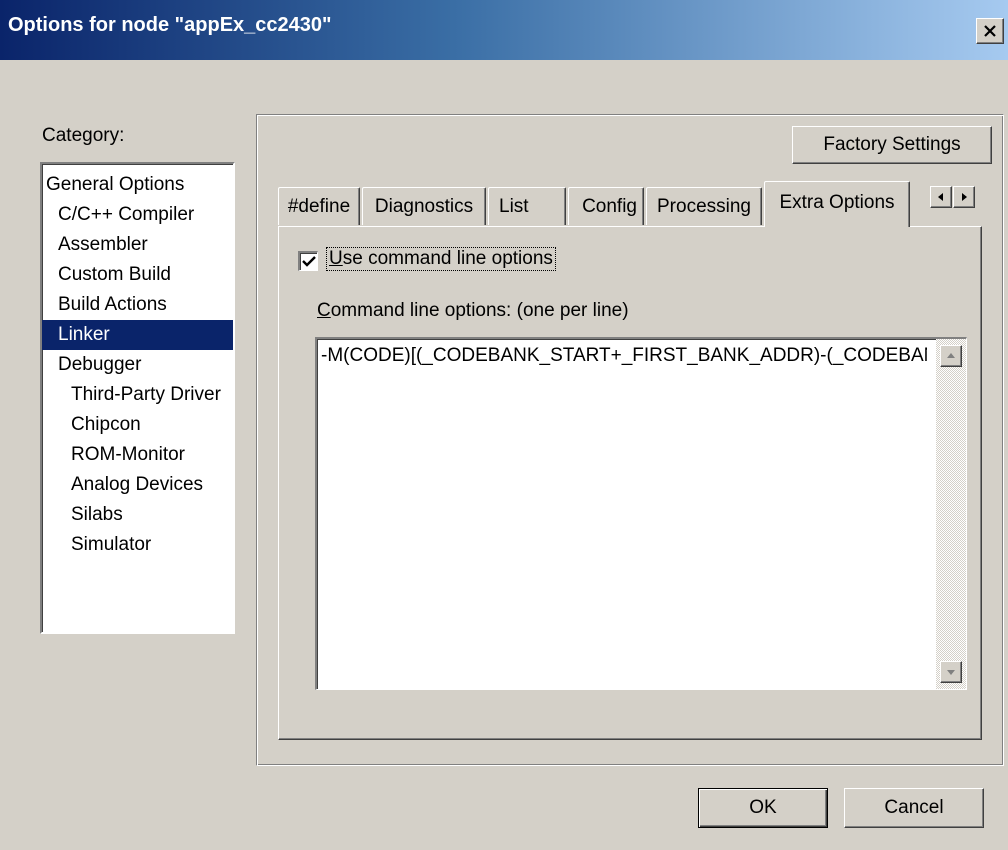  What do you see at coordinates (137, 455) in the screenshot?
I see `category-item-rom-monitor: ROM-Monitor` at bounding box center [137, 455].